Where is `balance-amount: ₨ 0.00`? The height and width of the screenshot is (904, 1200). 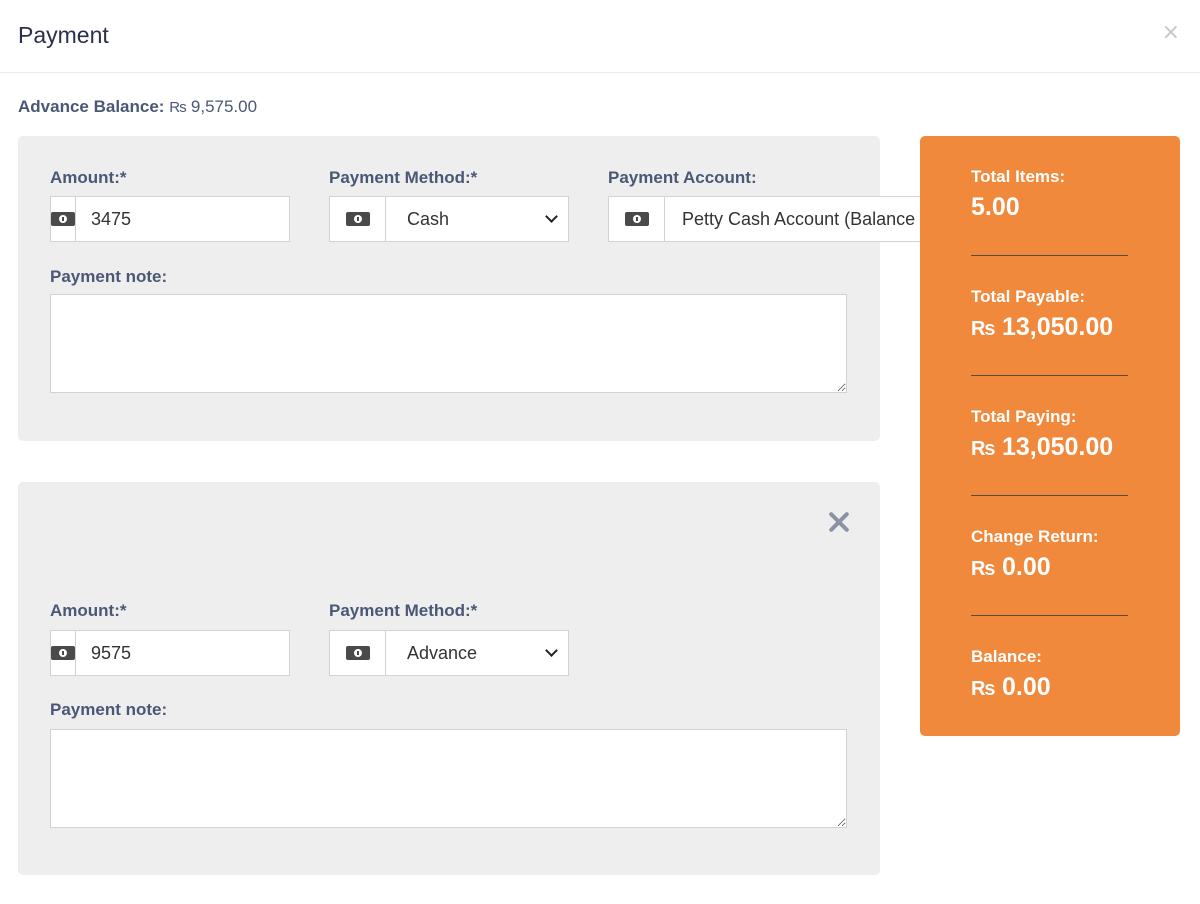
balance-amount: ₨ 0.00 is located at coordinates (1049, 687).